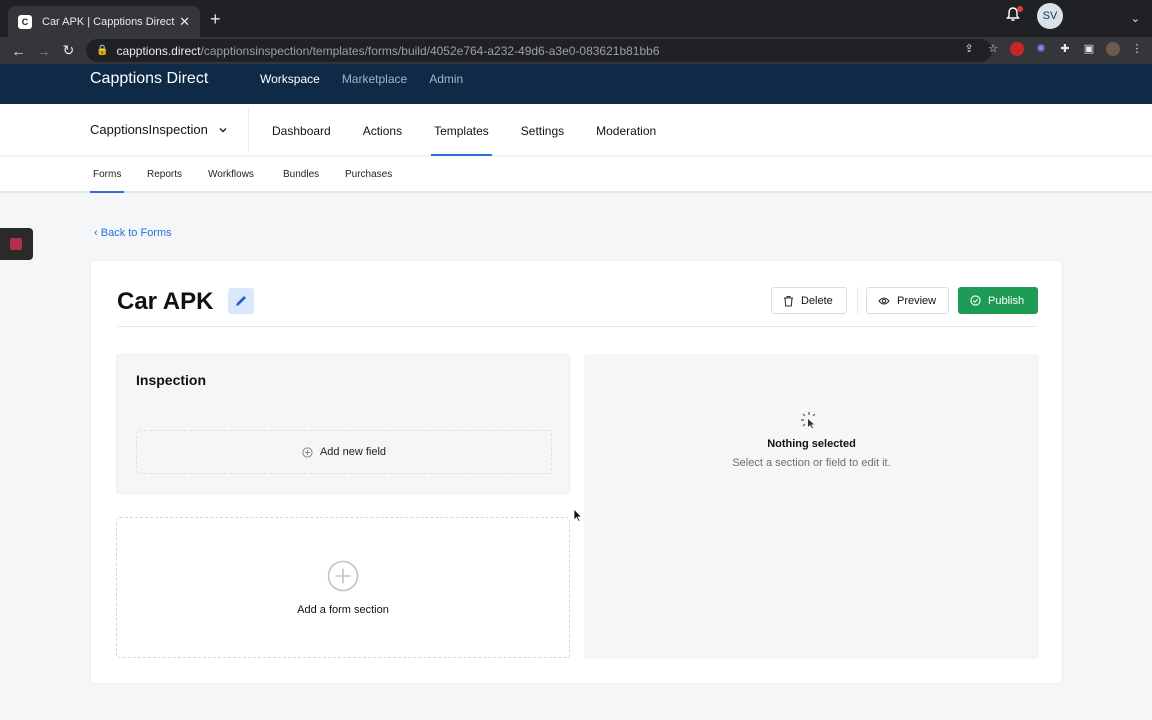  What do you see at coordinates (107, 181) in the screenshot?
I see `subnav-forms: Forms` at bounding box center [107, 181].